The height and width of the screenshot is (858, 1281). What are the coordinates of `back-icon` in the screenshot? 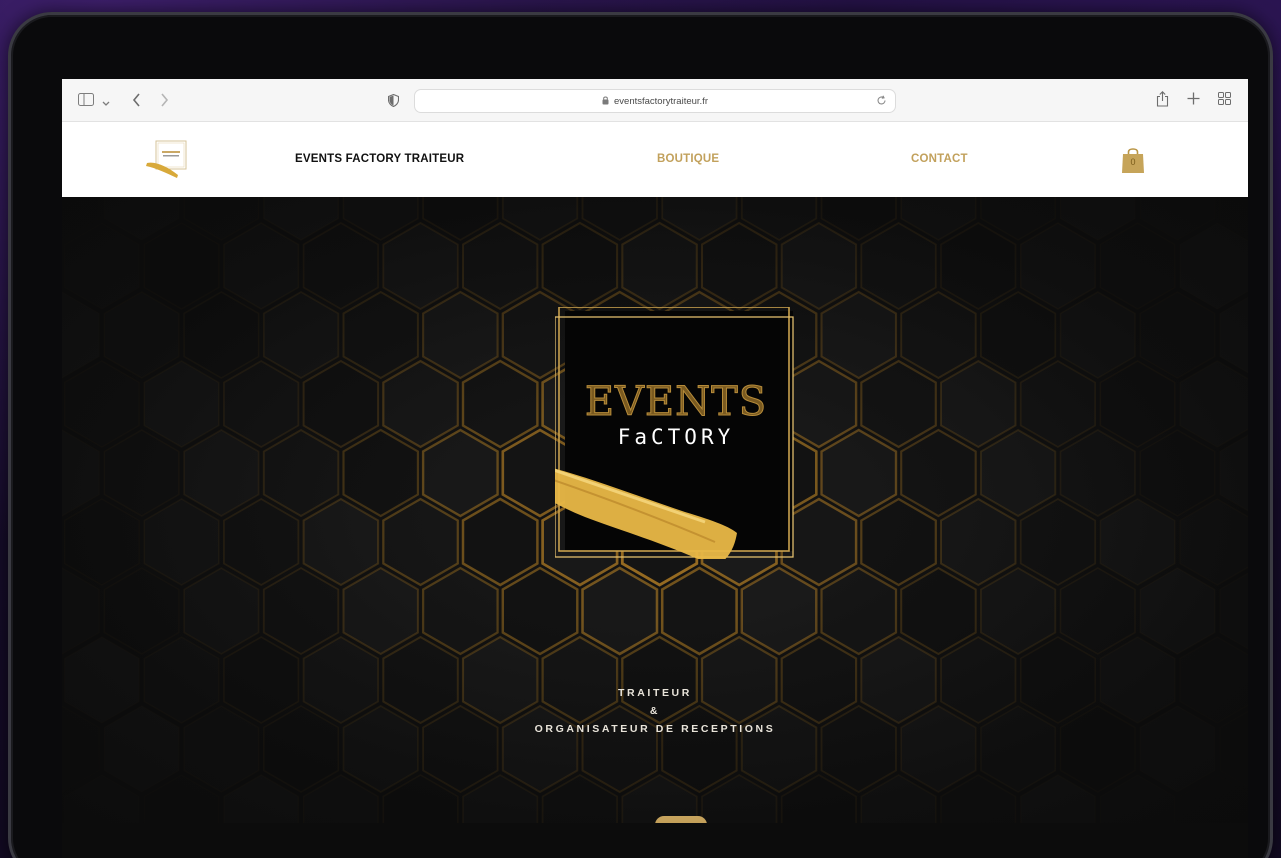 It's located at (136, 101).